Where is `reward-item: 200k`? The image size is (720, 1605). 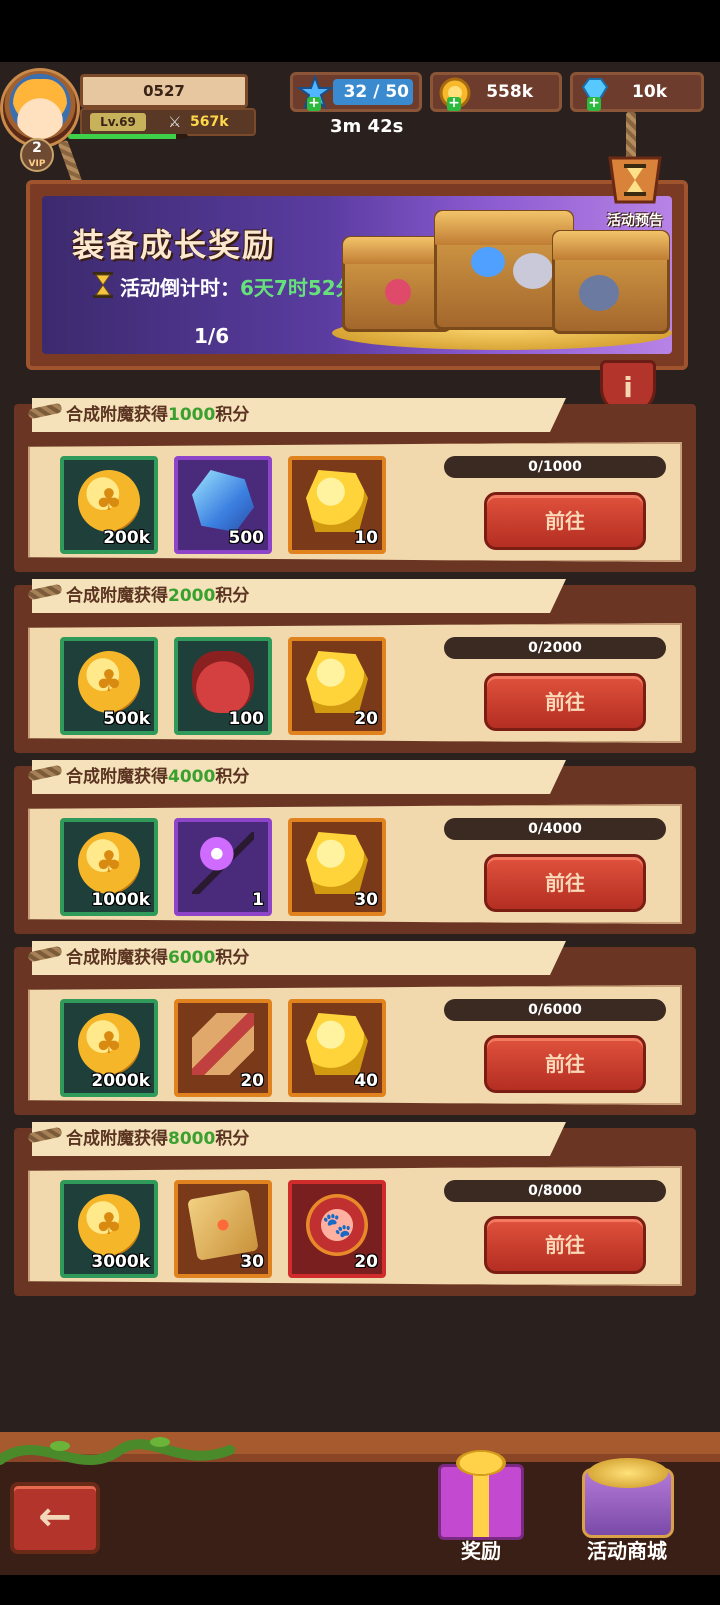
reward-item: 200k is located at coordinates (109, 505).